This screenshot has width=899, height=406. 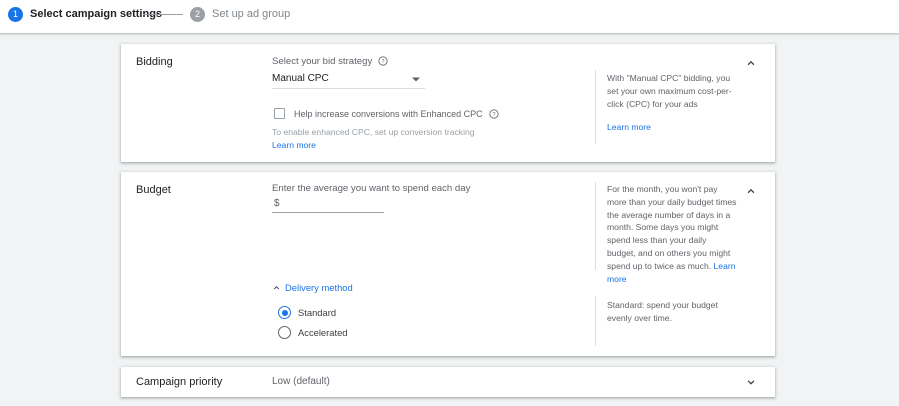 I want to click on delivery-method-toggle: Delivery method, so click(x=312, y=287).